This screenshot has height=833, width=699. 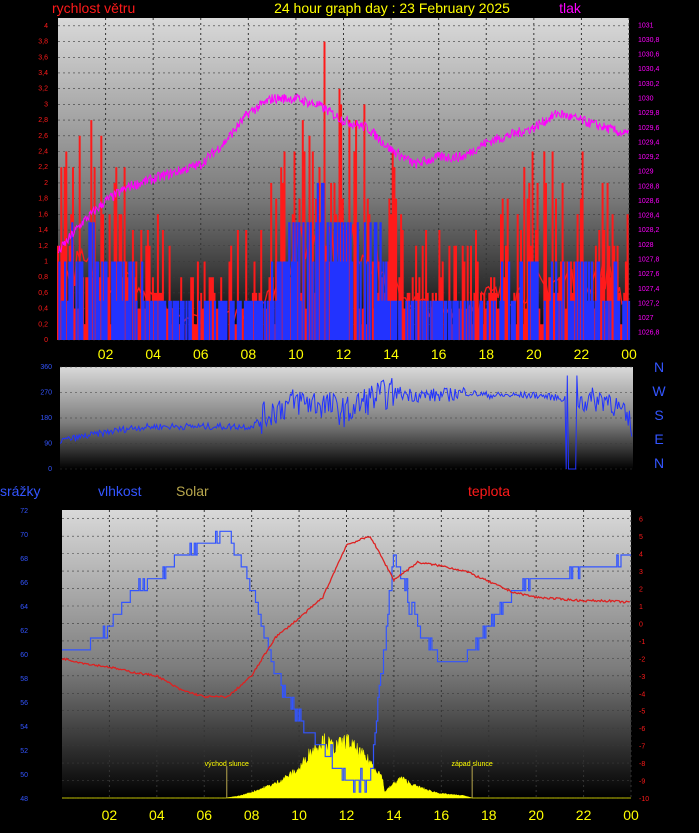 I want to click on pressure-y-tick-1029,2: 1029,2, so click(x=649, y=157).